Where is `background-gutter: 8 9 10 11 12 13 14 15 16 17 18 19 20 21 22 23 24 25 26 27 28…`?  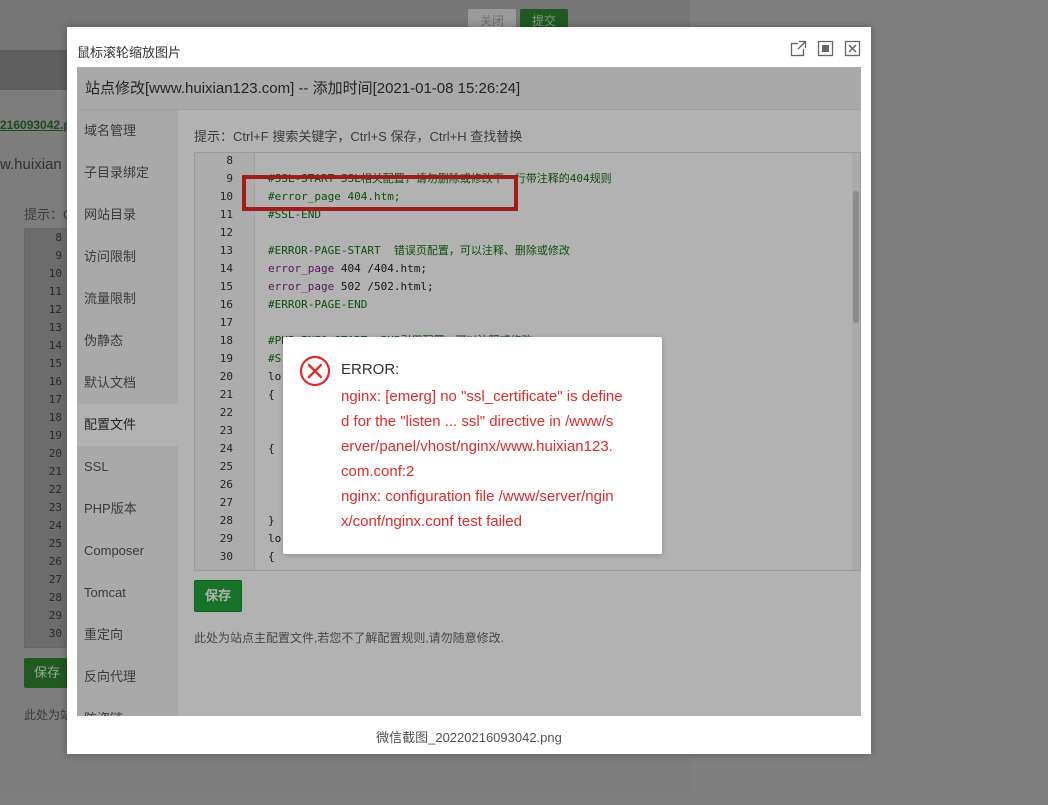
background-gutter: 8 9 10 11 12 13 14 15 16 17 18 19 20 21 22 23 24 25 26 27 28… is located at coordinates (45, 438).